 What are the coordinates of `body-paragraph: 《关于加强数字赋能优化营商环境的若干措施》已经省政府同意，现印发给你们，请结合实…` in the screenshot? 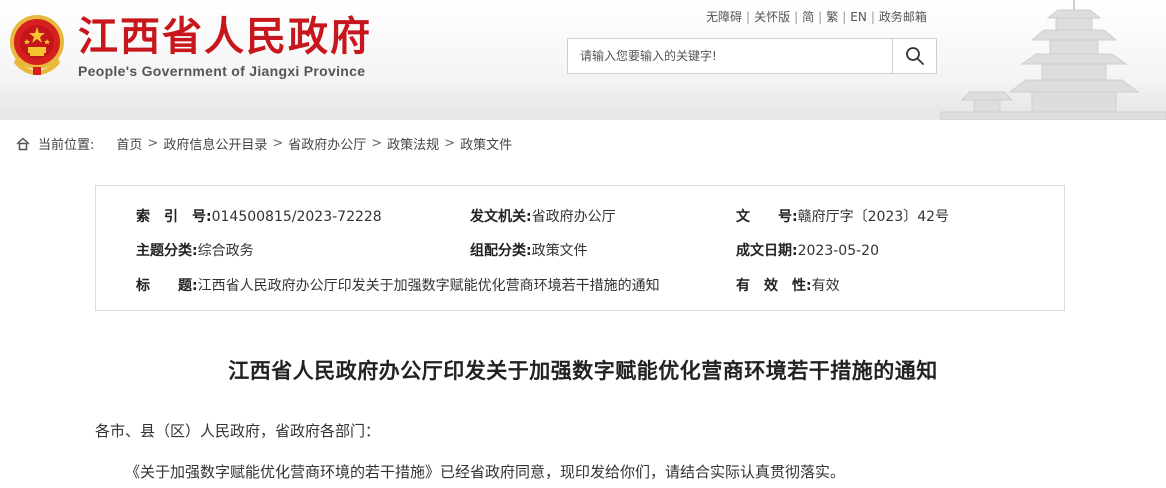 It's located at (485, 472).